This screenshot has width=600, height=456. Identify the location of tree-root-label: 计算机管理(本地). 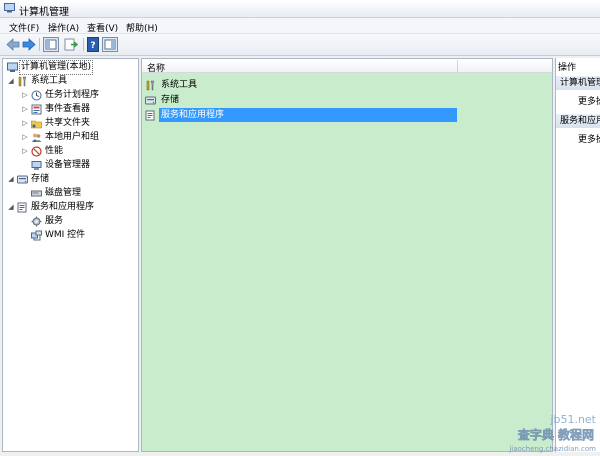
(56, 67).